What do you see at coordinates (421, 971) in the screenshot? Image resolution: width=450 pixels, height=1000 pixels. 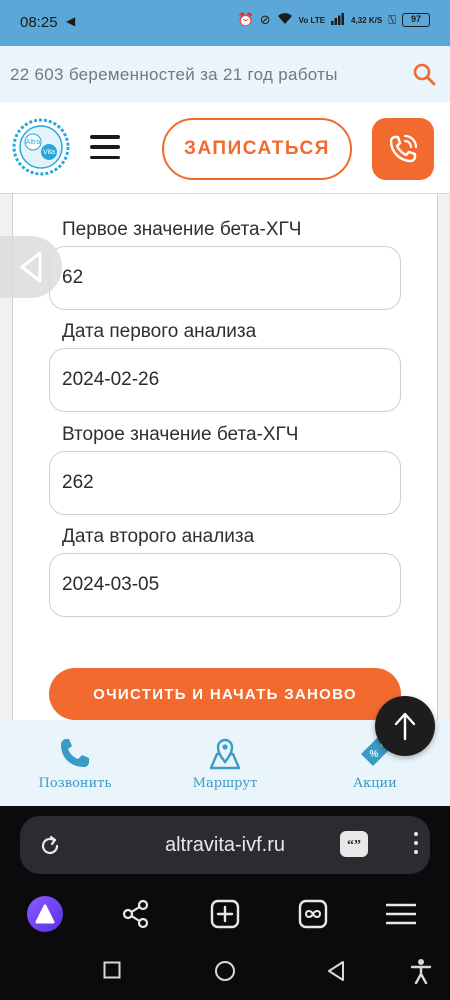 I see `accessibility-icon` at bounding box center [421, 971].